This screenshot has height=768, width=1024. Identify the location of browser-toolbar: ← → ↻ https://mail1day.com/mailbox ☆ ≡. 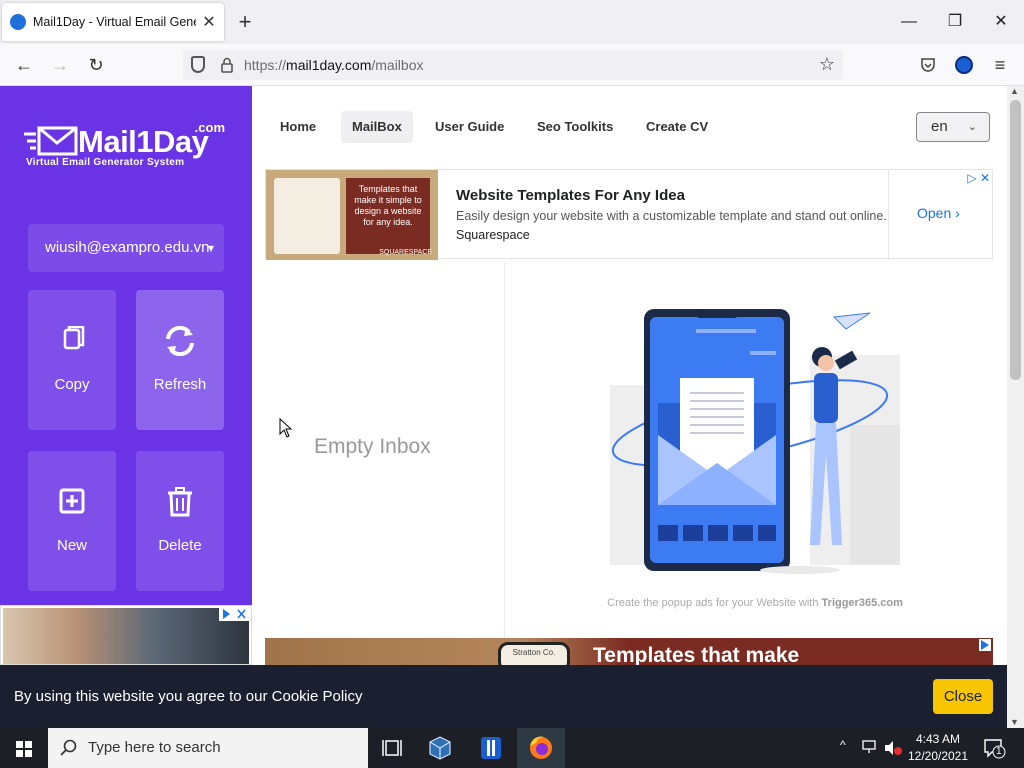
(512, 65).